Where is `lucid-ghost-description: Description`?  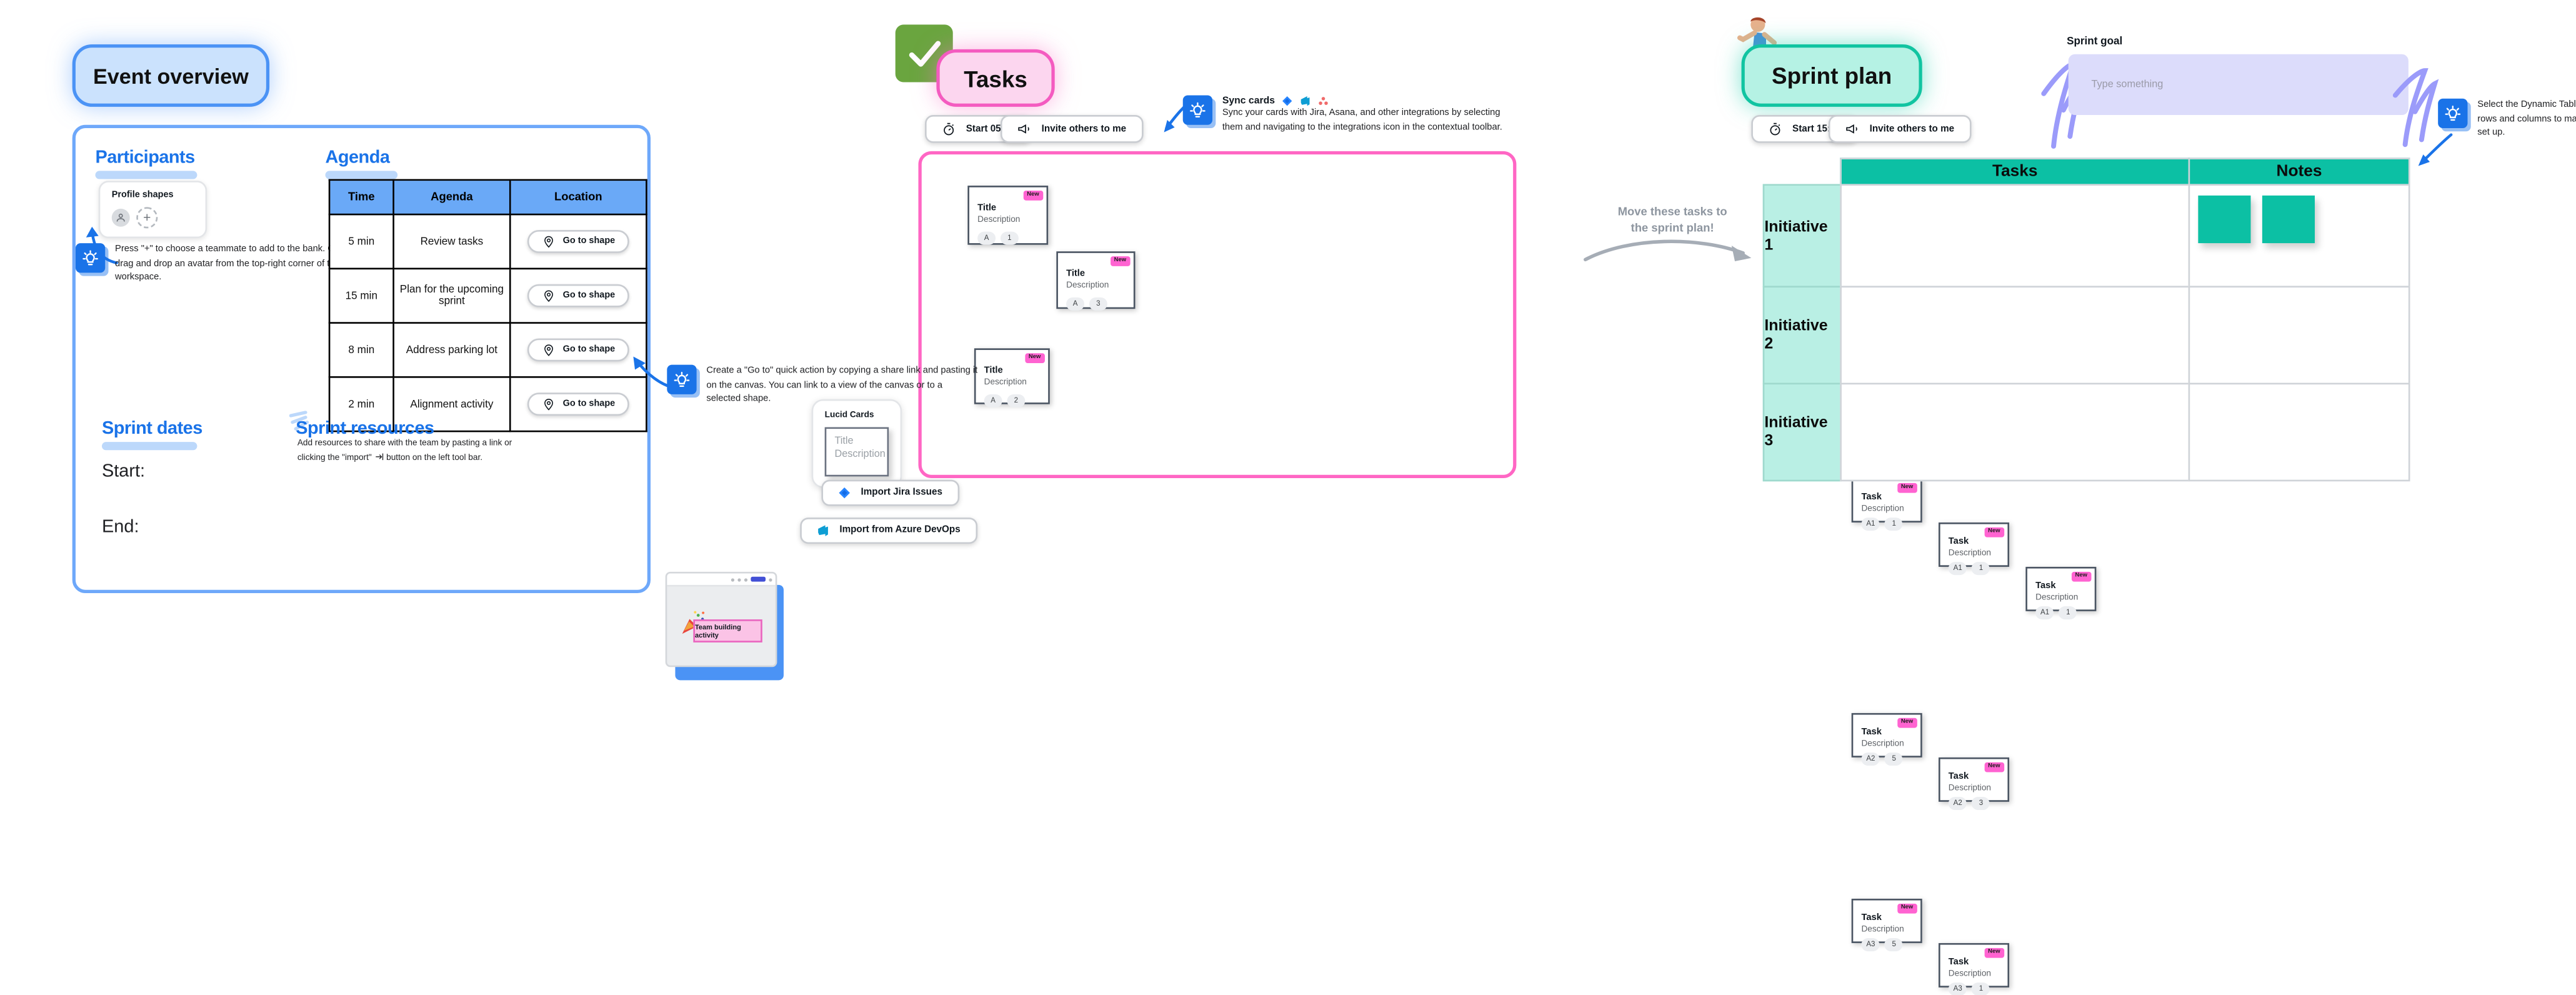
lucid-ghost-description: Description is located at coordinates (860, 454).